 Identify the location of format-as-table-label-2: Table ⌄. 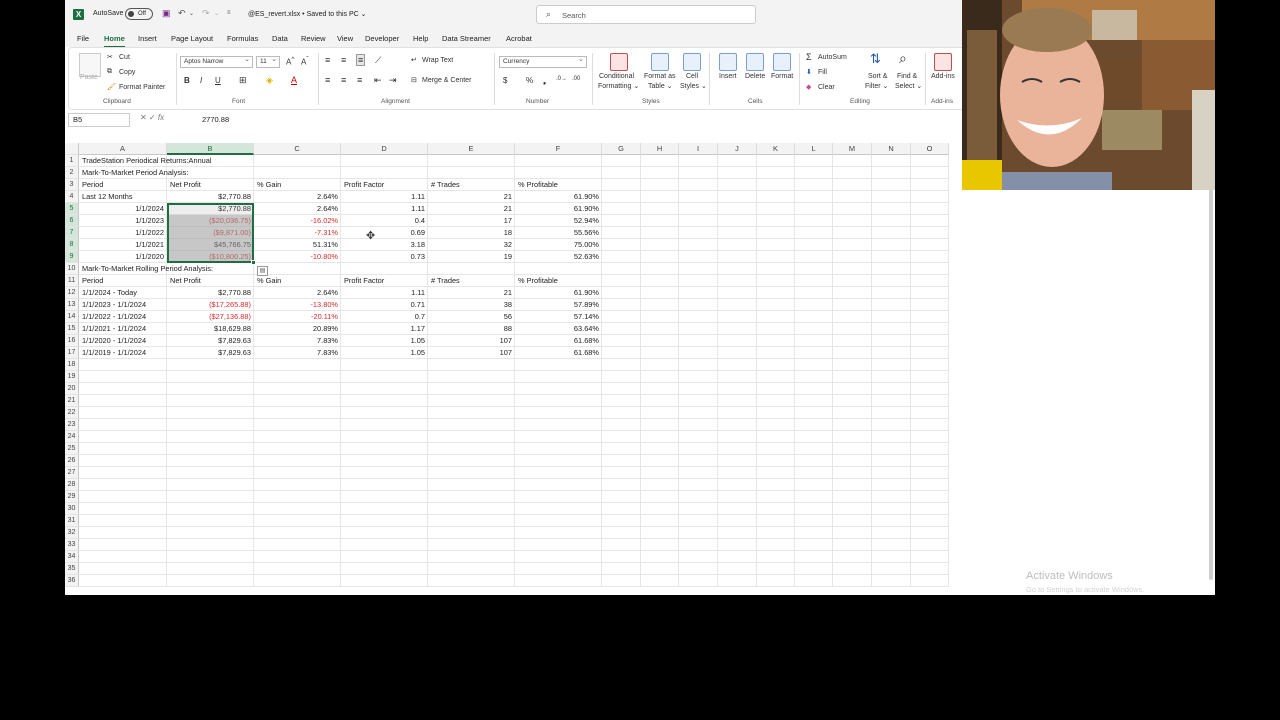
(660, 86).